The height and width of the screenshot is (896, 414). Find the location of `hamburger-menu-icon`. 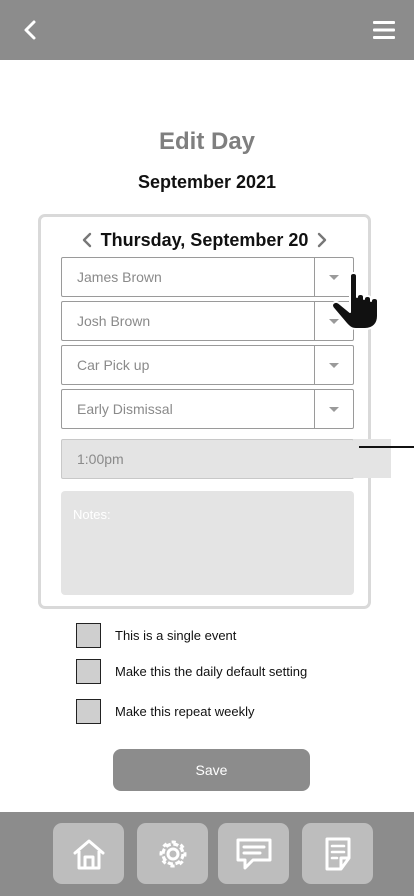

hamburger-menu-icon is located at coordinates (384, 30).